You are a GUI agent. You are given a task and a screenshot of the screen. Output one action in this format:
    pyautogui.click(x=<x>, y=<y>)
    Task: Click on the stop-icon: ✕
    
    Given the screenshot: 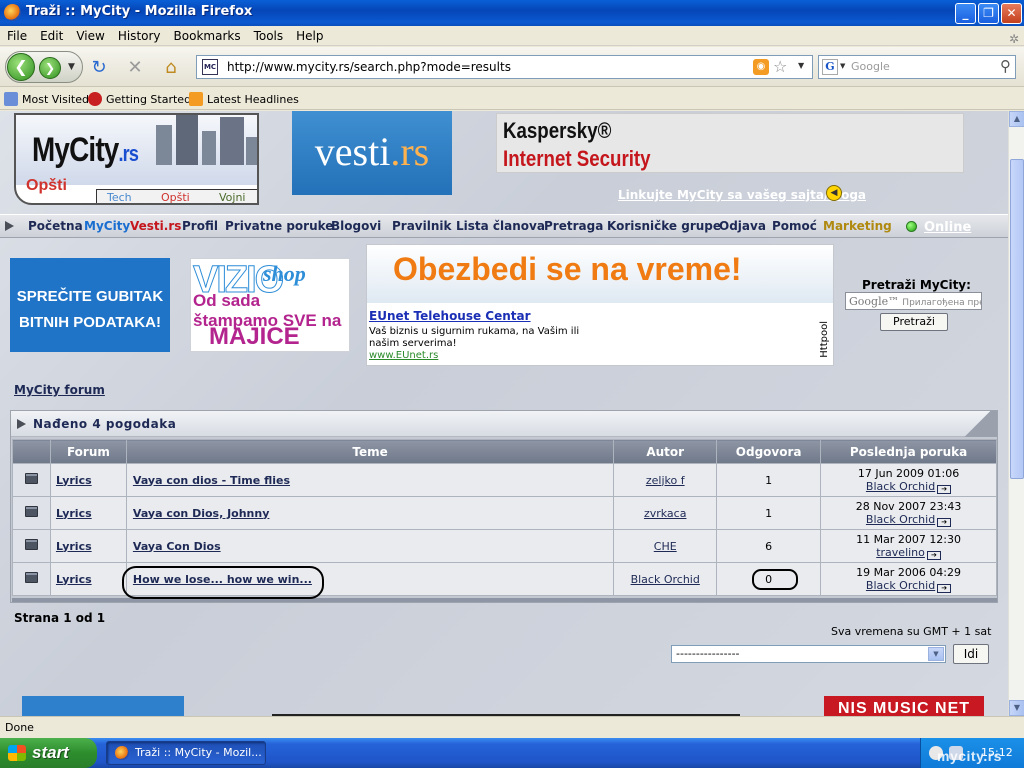 What is the action you would take?
    pyautogui.click(x=135, y=68)
    